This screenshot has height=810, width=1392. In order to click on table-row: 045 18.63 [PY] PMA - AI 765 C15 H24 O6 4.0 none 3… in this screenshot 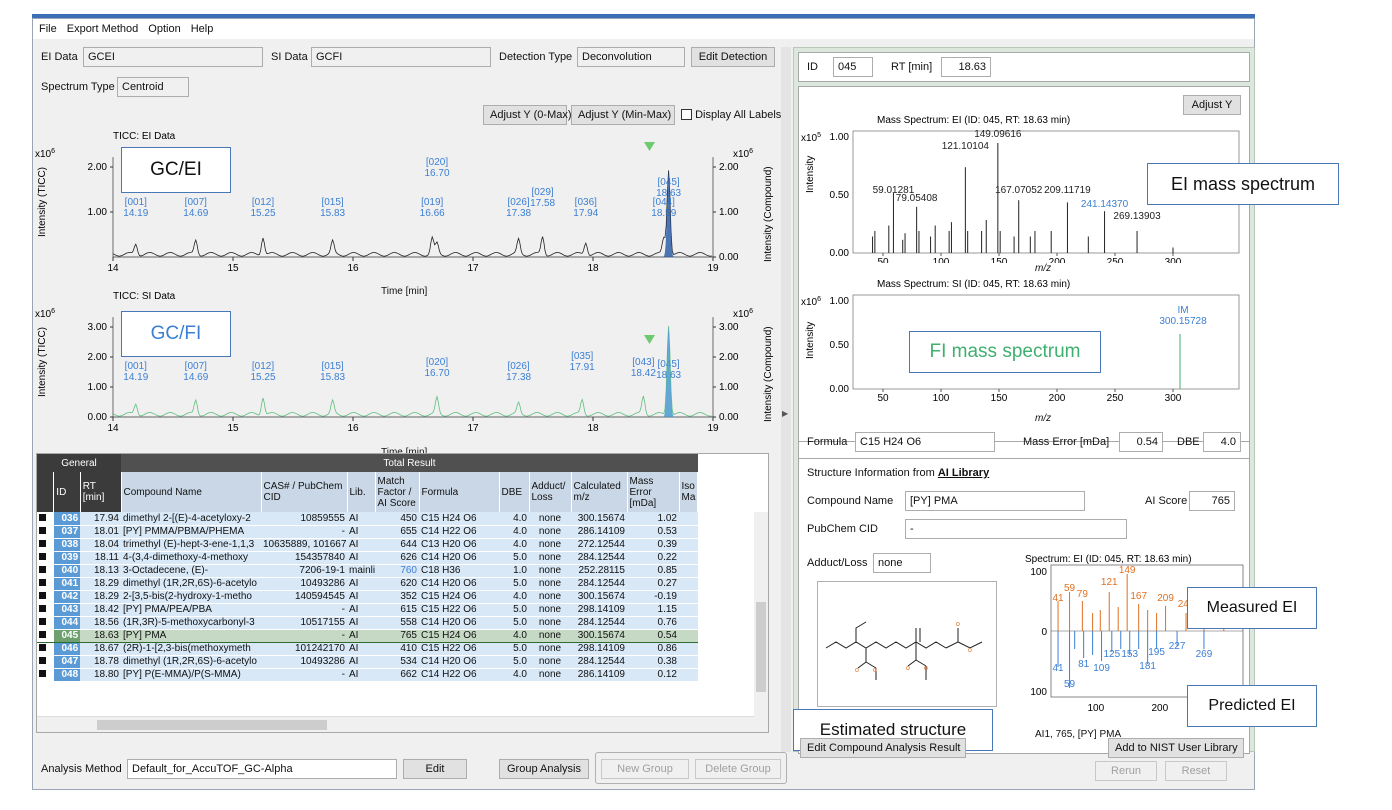, I will do `click(367, 635)`.